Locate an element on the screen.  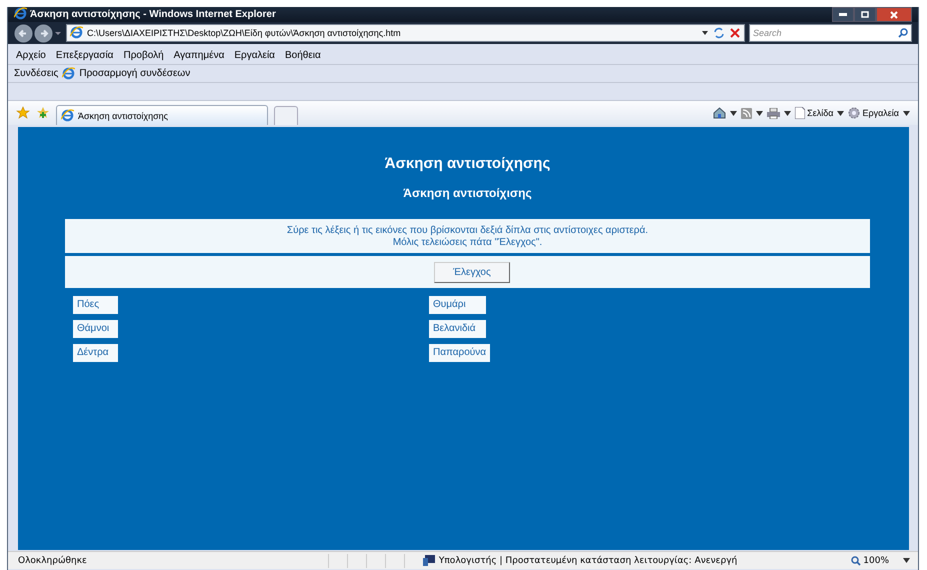
links-label: Συνδέσεις is located at coordinates (36, 73).